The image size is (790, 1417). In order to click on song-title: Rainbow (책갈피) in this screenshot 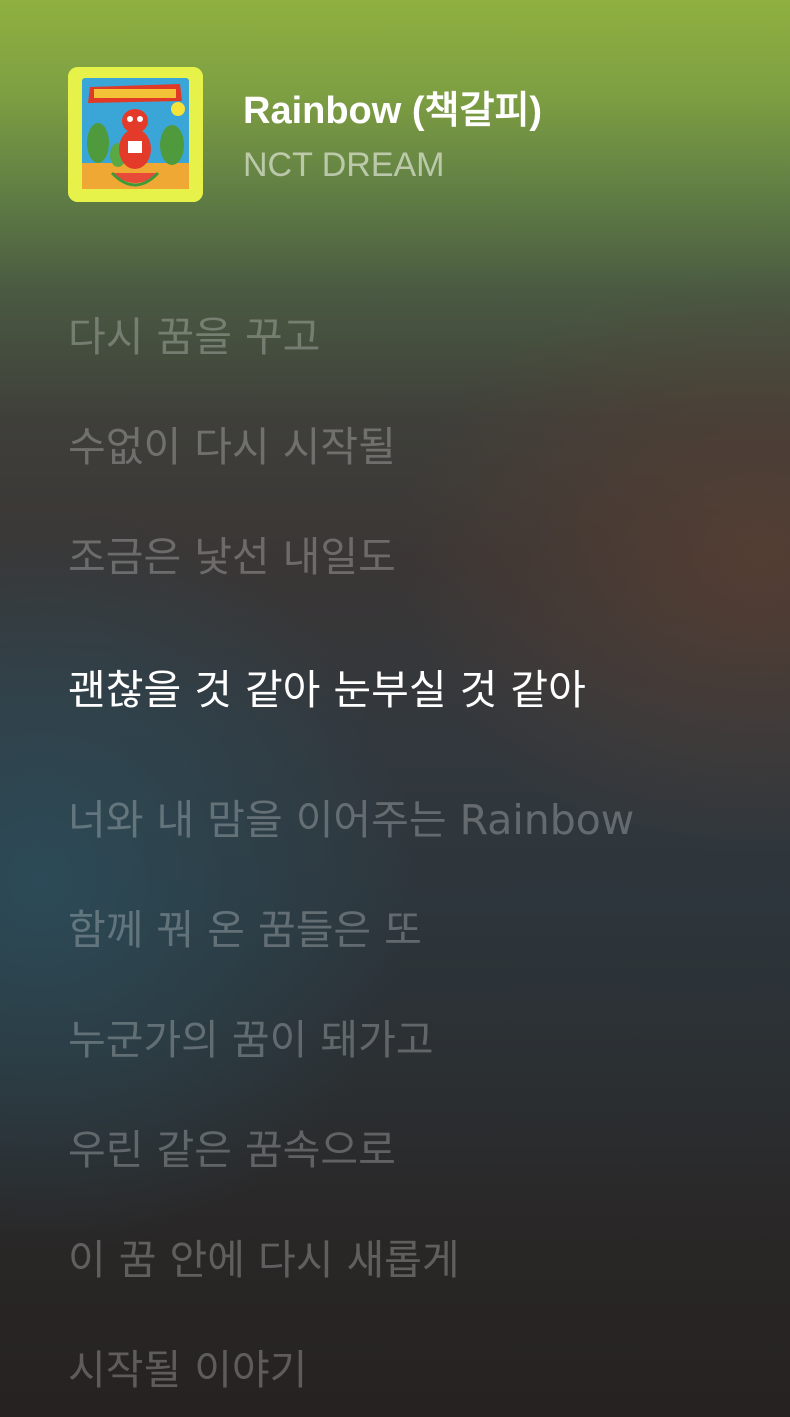, I will do `click(392, 111)`.